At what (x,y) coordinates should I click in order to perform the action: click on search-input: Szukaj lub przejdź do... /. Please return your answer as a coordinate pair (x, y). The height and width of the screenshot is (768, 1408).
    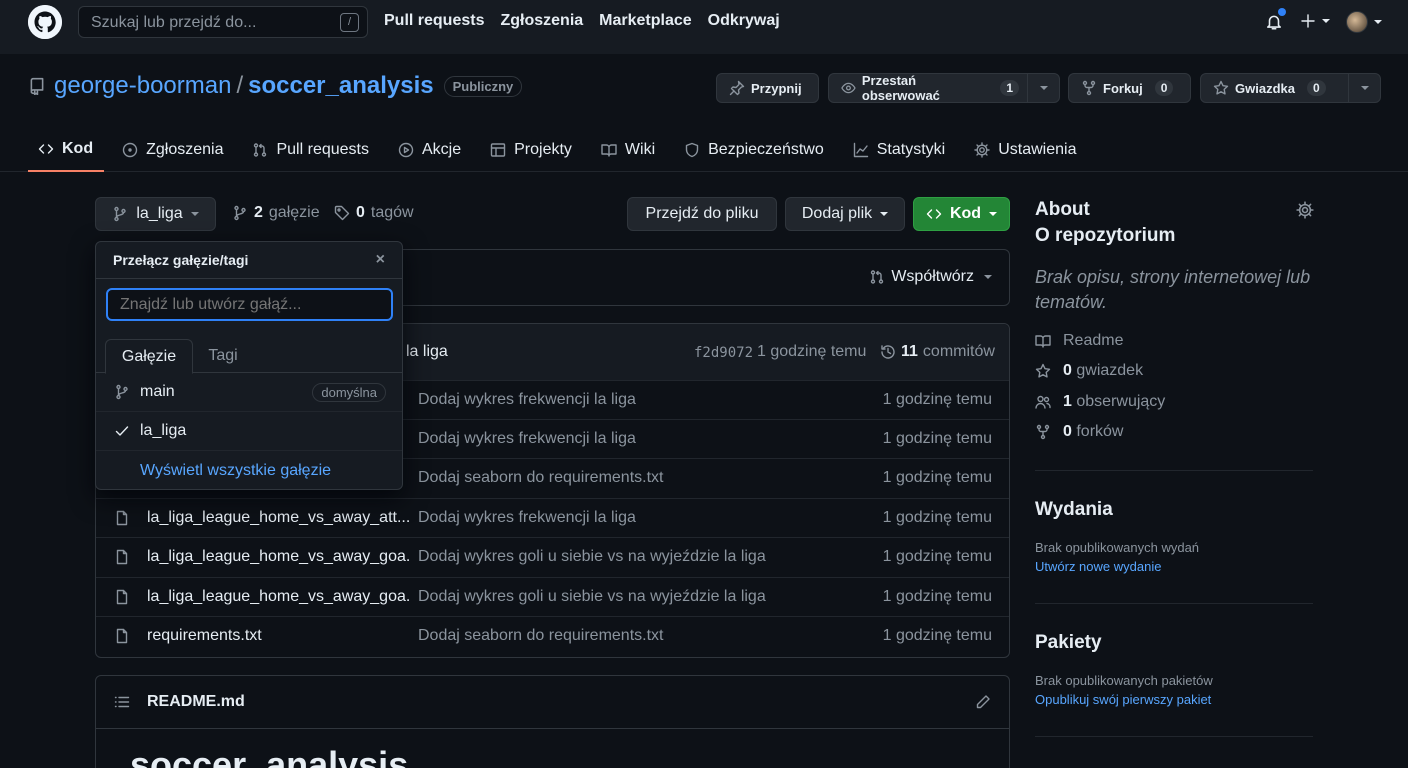
    Looking at the image, I should click on (223, 22).